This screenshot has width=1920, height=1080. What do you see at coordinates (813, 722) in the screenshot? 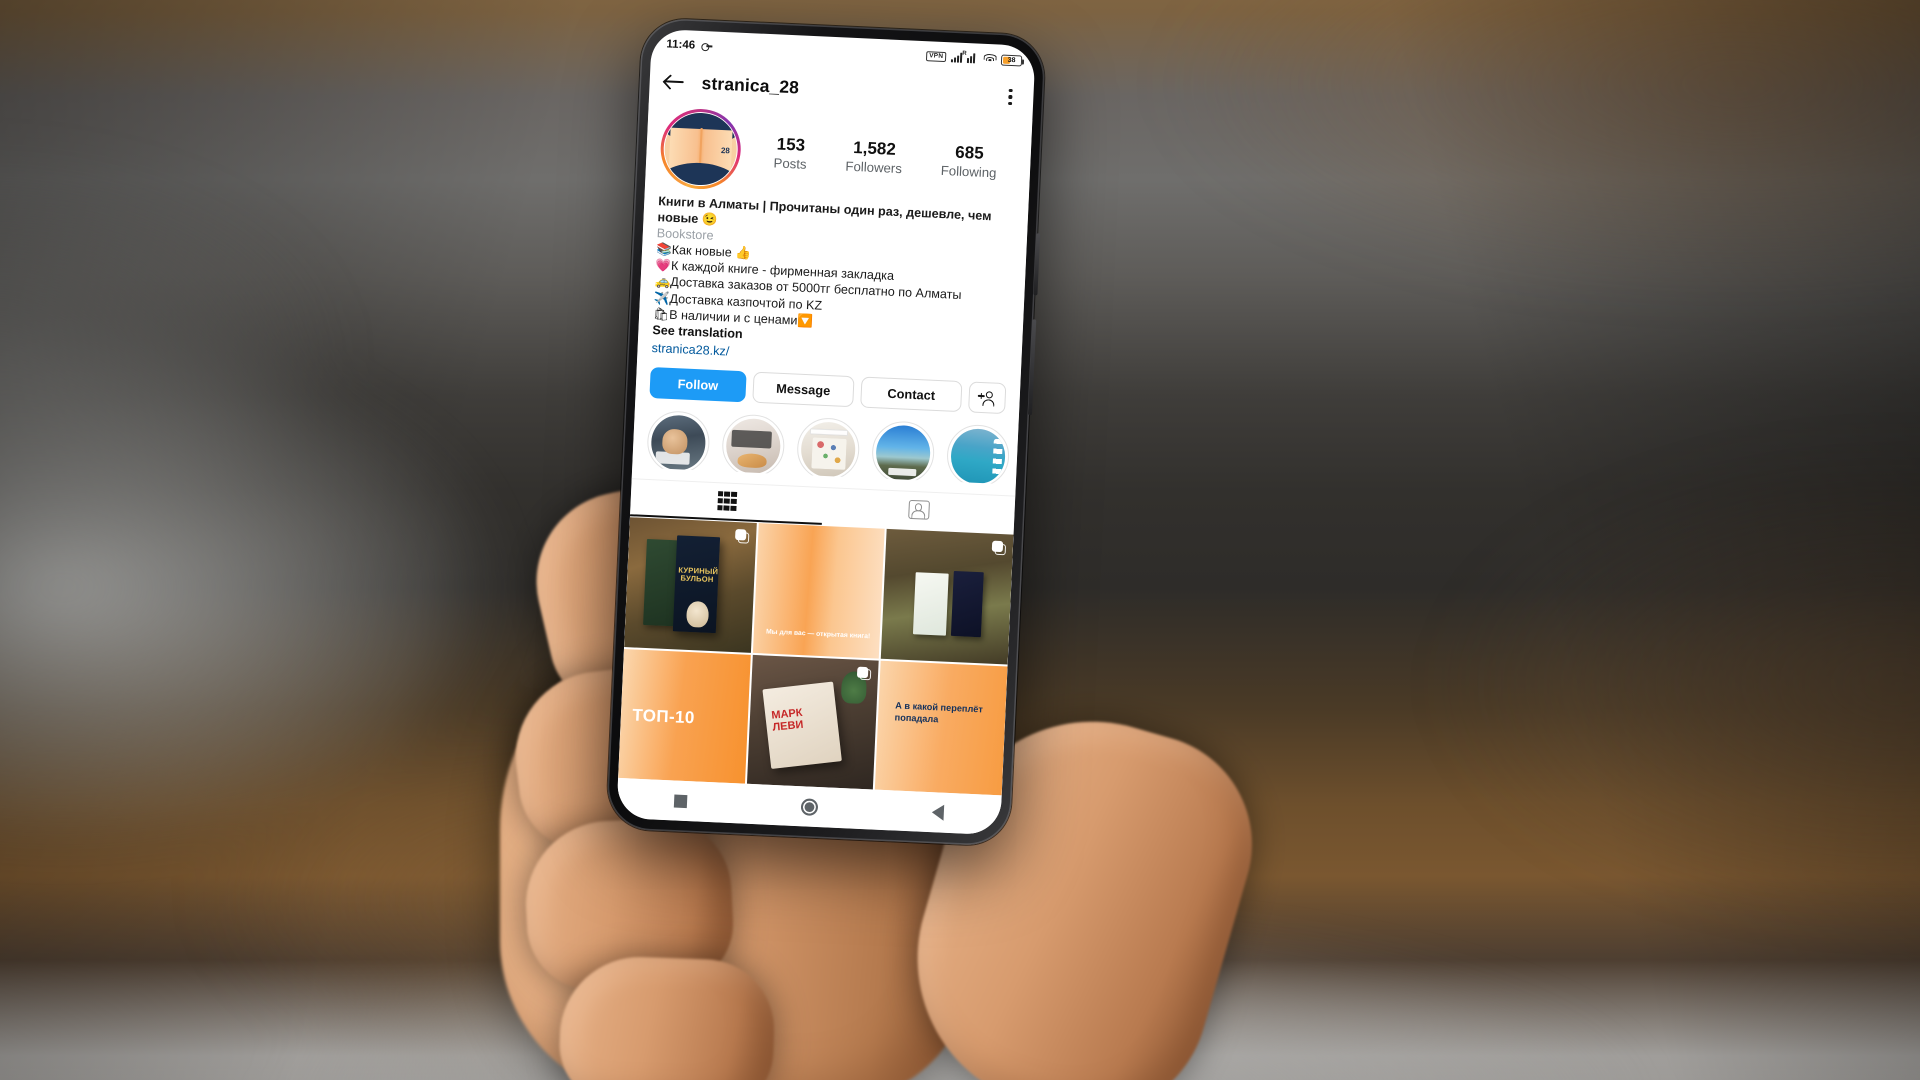
I see `post-thumbnail: МАРК ЛЕВИ` at bounding box center [813, 722].